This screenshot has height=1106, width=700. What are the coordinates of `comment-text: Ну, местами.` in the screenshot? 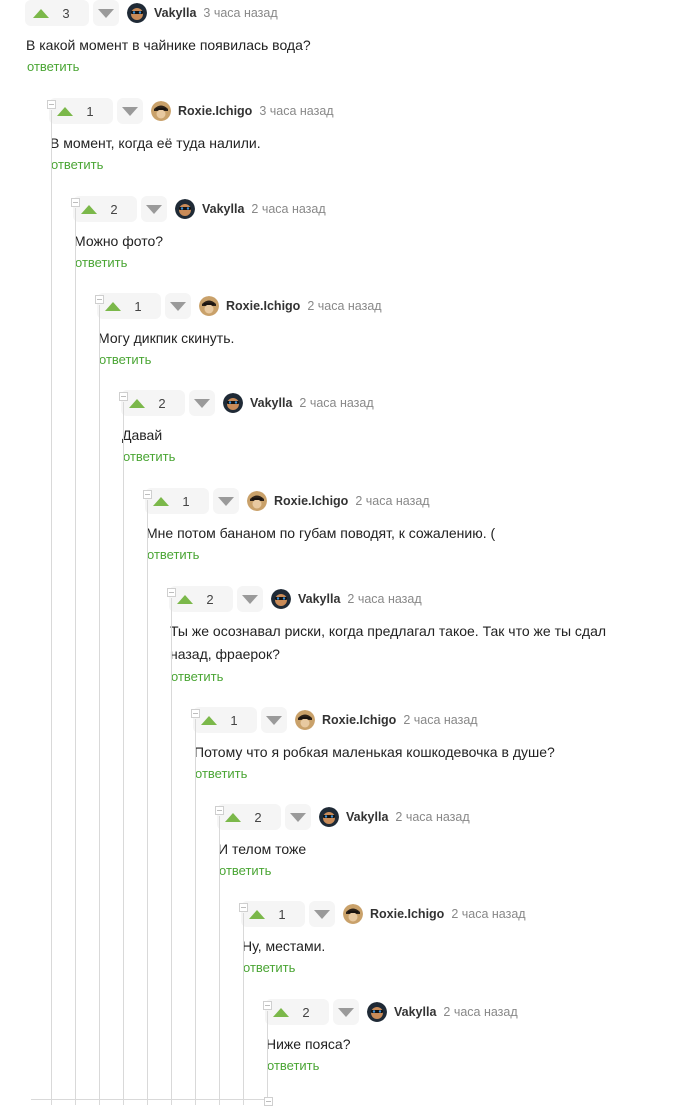 It's located at (284, 946).